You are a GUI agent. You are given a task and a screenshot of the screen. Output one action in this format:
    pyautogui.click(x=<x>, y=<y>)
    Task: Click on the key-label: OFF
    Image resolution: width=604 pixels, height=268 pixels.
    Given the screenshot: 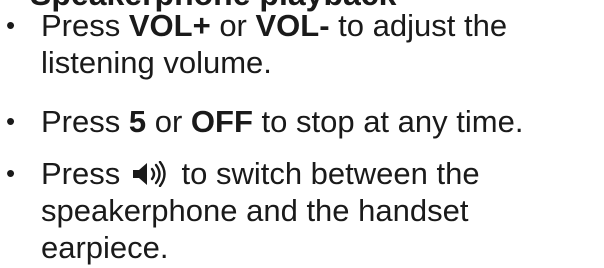 What is the action you would take?
    pyautogui.click(x=221, y=121)
    